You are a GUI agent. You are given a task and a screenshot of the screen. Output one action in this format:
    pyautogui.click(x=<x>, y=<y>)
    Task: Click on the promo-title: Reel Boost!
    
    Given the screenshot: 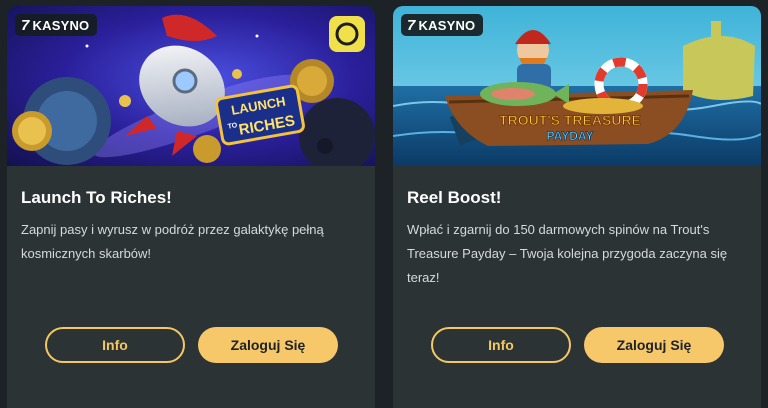 What is the action you would take?
    pyautogui.click(x=454, y=197)
    